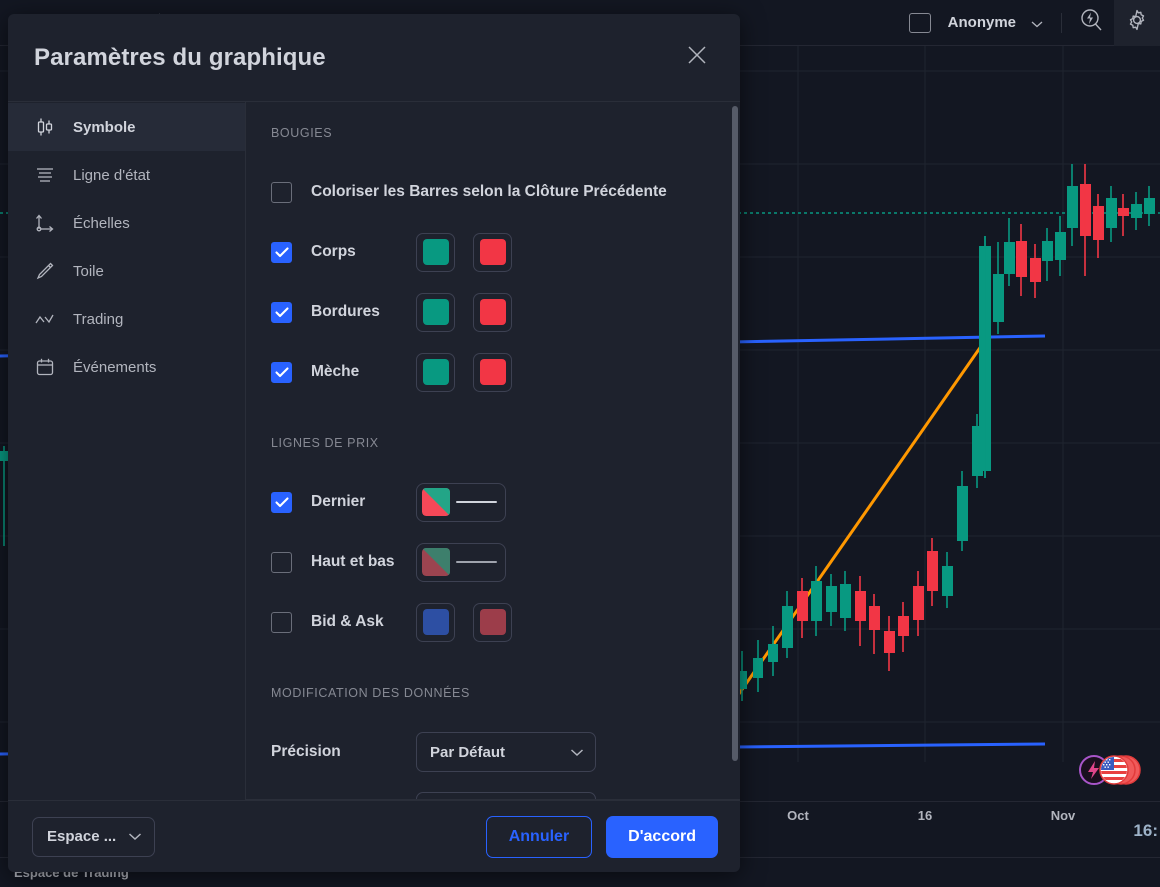  I want to click on color-swatch-corps-up, so click(435, 252).